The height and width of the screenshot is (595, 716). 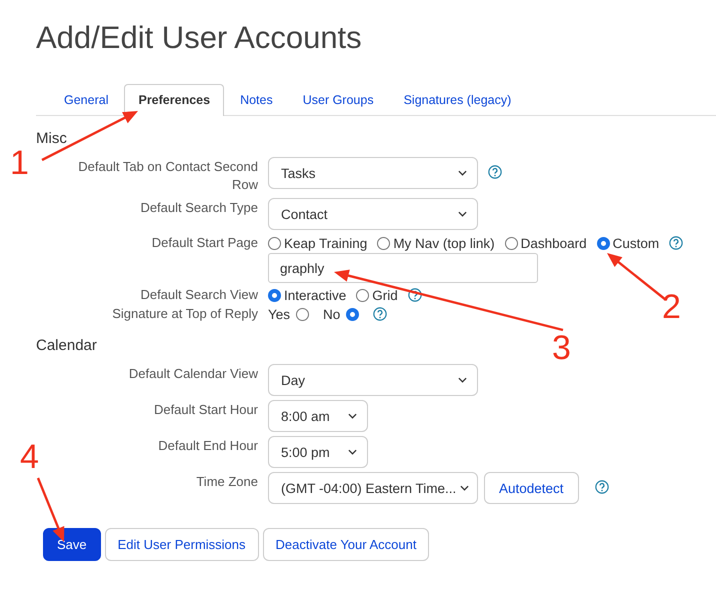 I want to click on tab: Signatures (legacy), so click(x=458, y=100).